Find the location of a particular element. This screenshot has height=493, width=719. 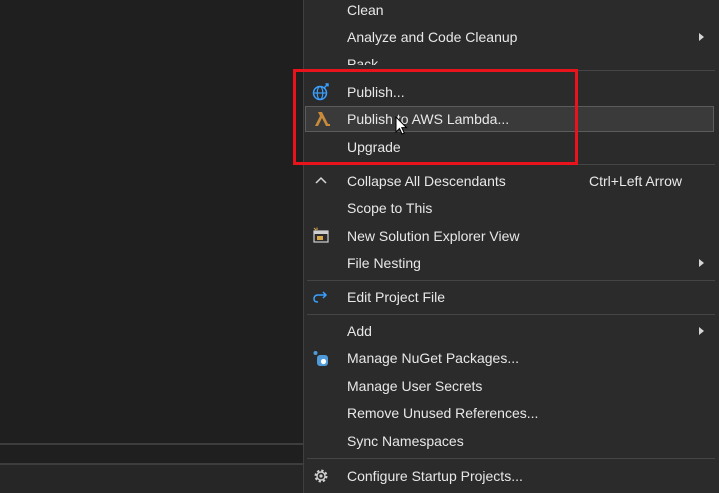

panel-divider is located at coordinates (151, 444).